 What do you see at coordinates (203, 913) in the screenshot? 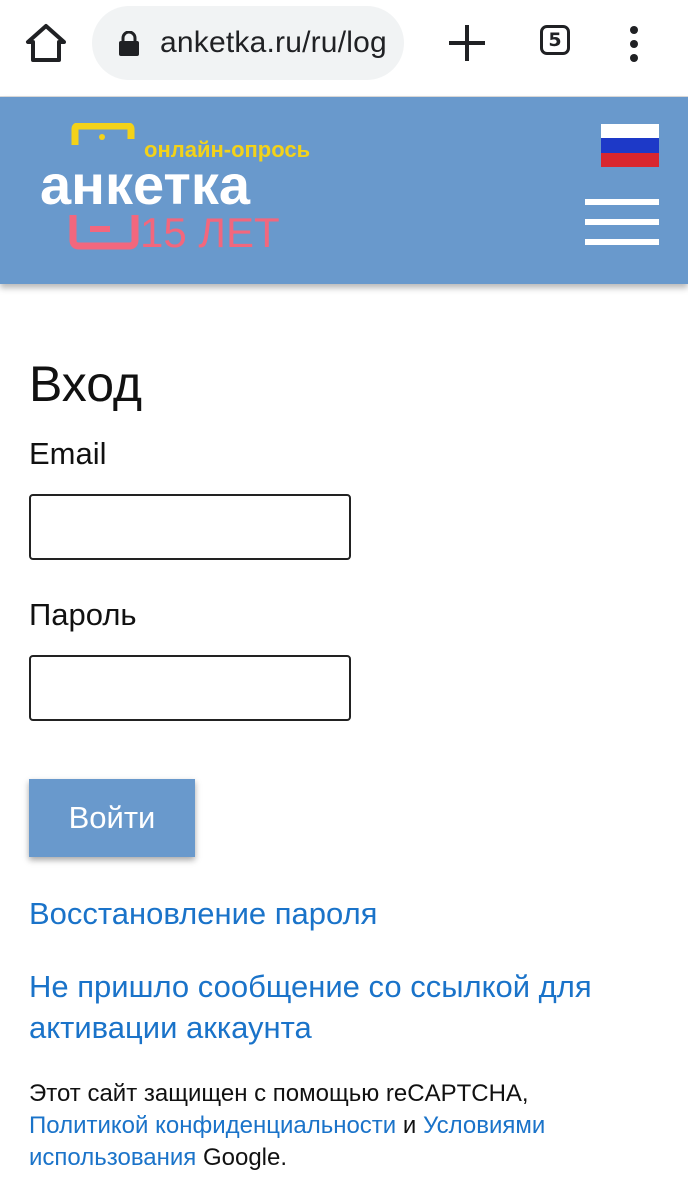
I see `restore-password-link: Восстановление пароля` at bounding box center [203, 913].